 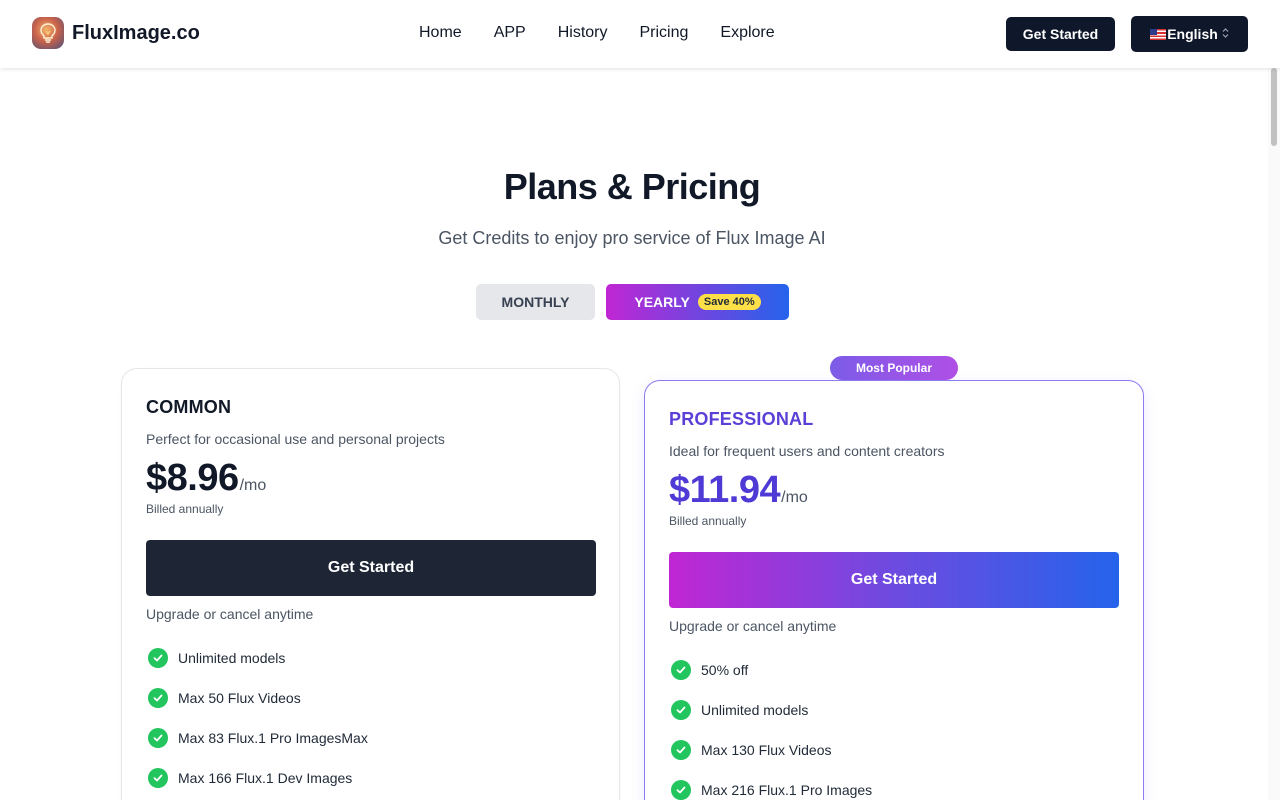 I want to click on language-select: English, so click(x=1189, y=34).